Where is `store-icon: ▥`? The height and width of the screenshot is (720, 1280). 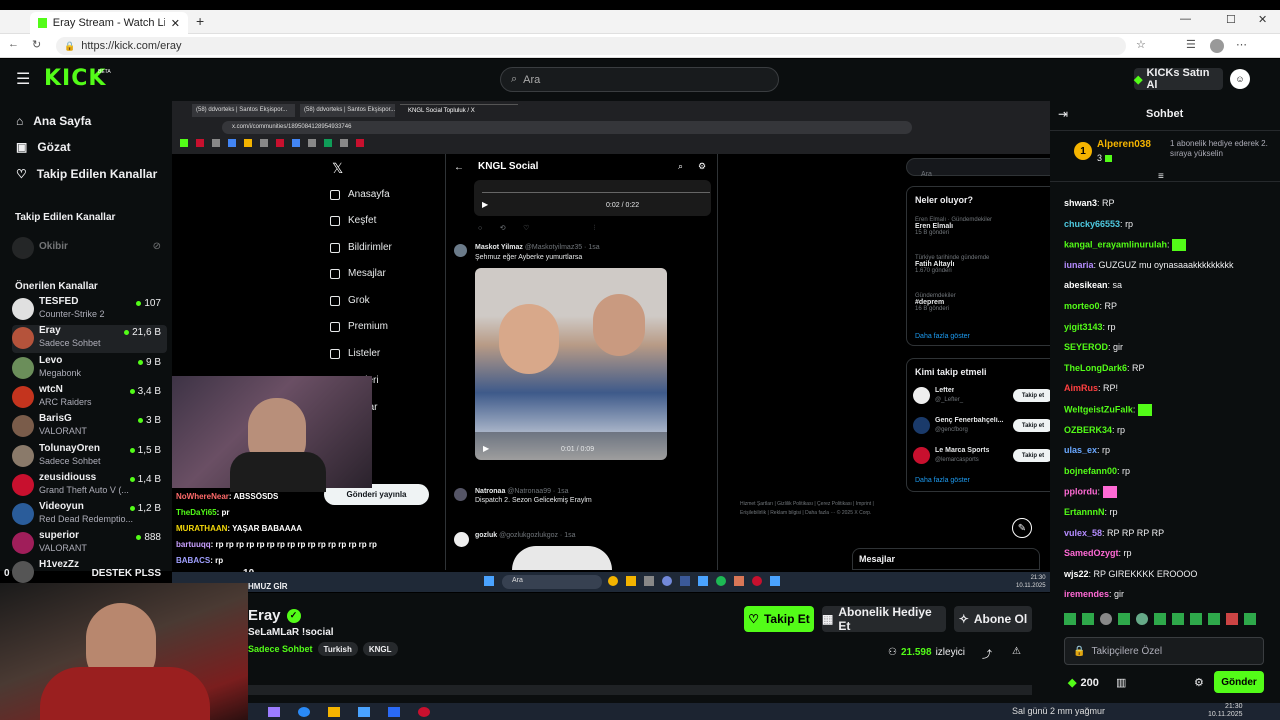
store-icon: ▥ is located at coordinates (1121, 682).